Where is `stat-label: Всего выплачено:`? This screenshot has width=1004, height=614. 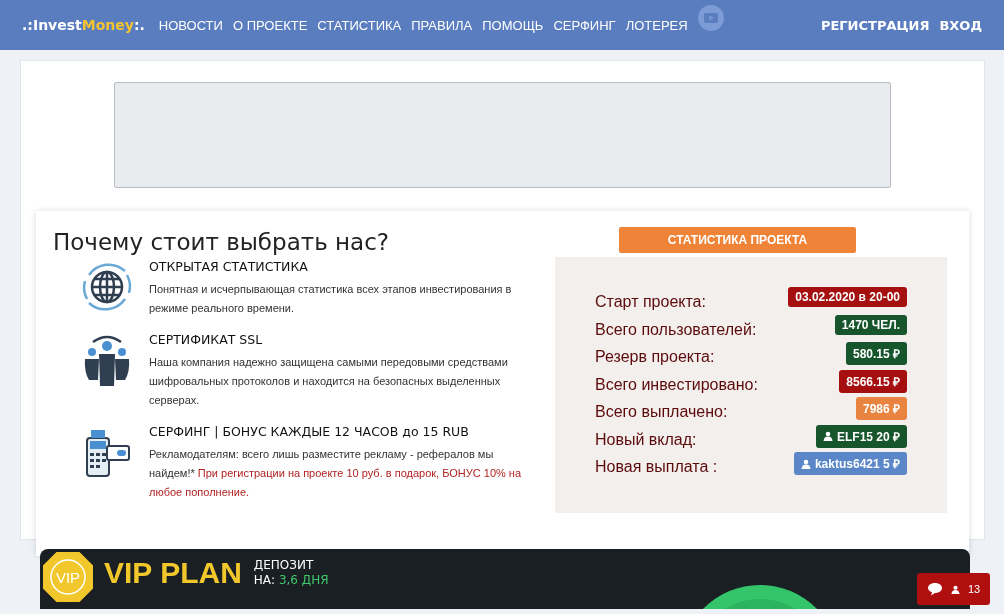 stat-label: Всего выплачено: is located at coordinates (661, 412).